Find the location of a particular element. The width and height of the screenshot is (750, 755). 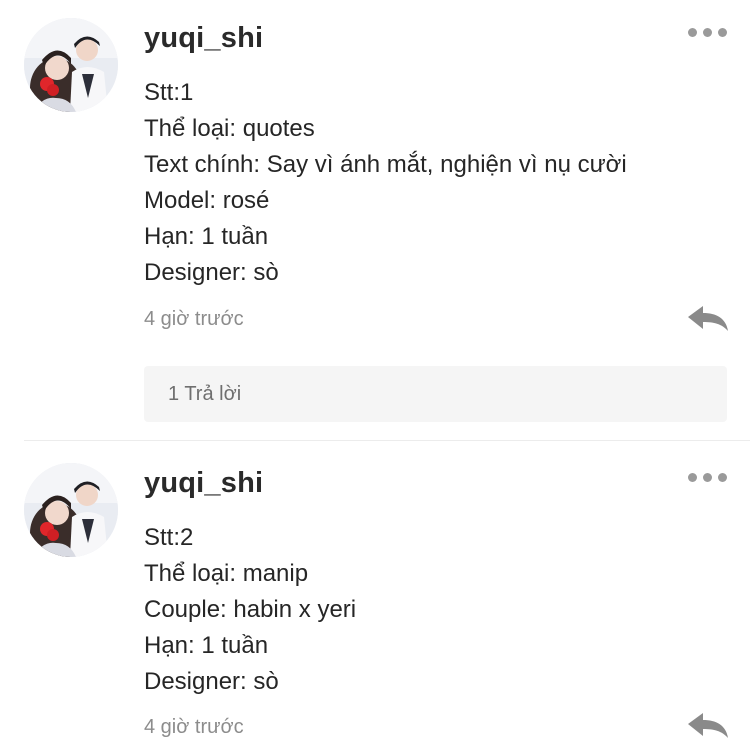

view-replies-button: 1 Trả lời is located at coordinates (435, 394).